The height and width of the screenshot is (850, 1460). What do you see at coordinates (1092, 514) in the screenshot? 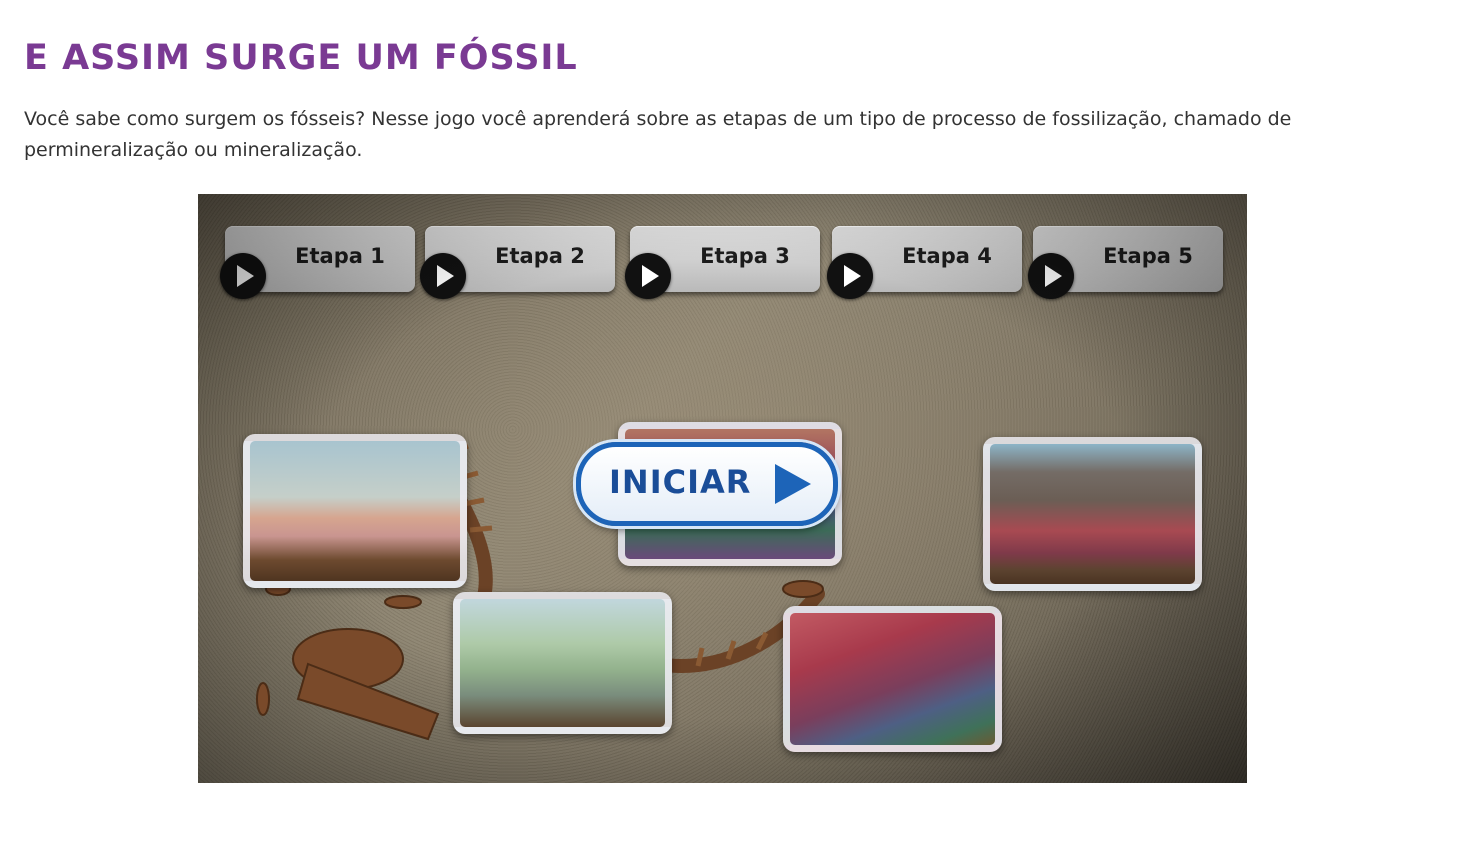
I see `stratum-block-layers` at bounding box center [1092, 514].